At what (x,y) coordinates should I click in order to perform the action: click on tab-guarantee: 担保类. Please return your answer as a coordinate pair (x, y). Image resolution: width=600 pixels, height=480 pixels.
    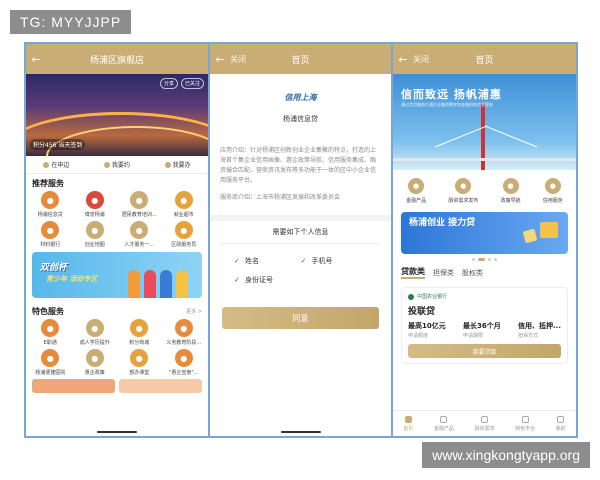
    Looking at the image, I should click on (443, 273).